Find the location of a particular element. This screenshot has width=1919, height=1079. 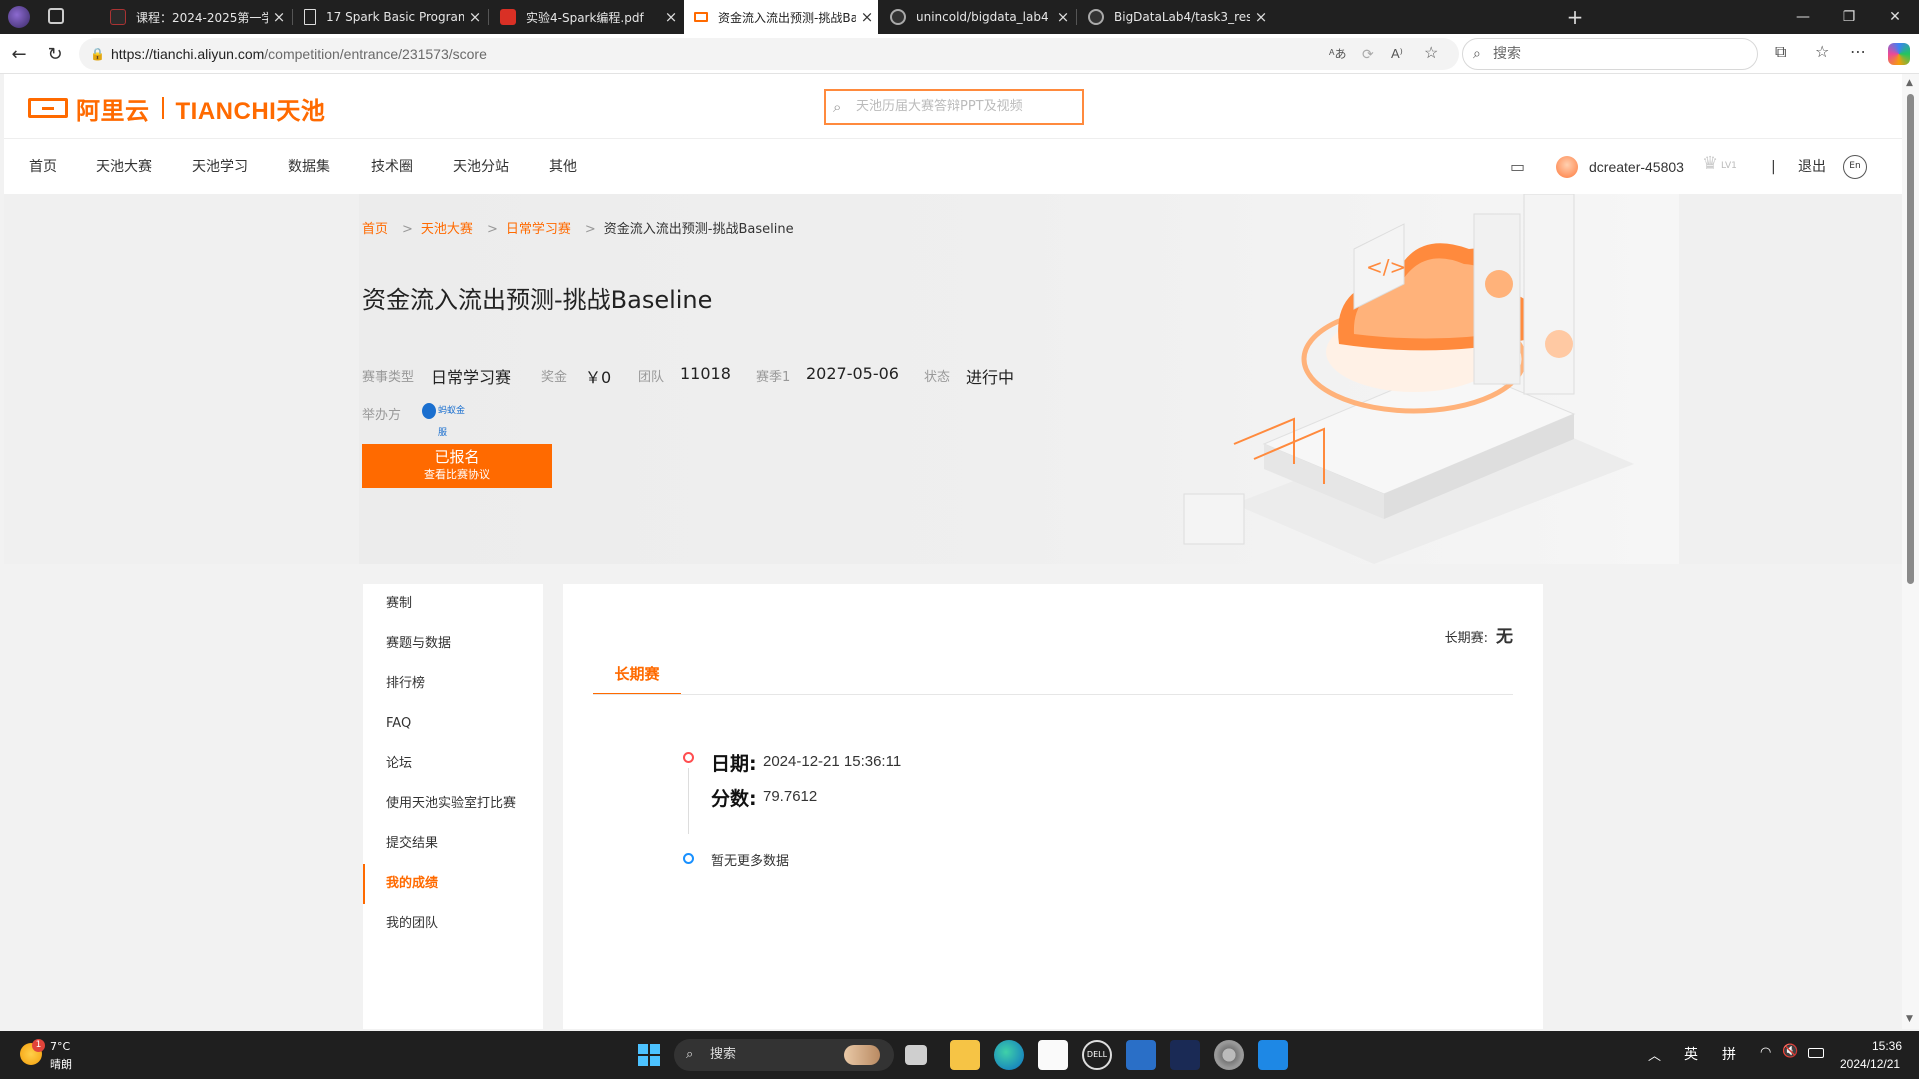

read-aloud-icon: A⁾ is located at coordinates (1397, 54).